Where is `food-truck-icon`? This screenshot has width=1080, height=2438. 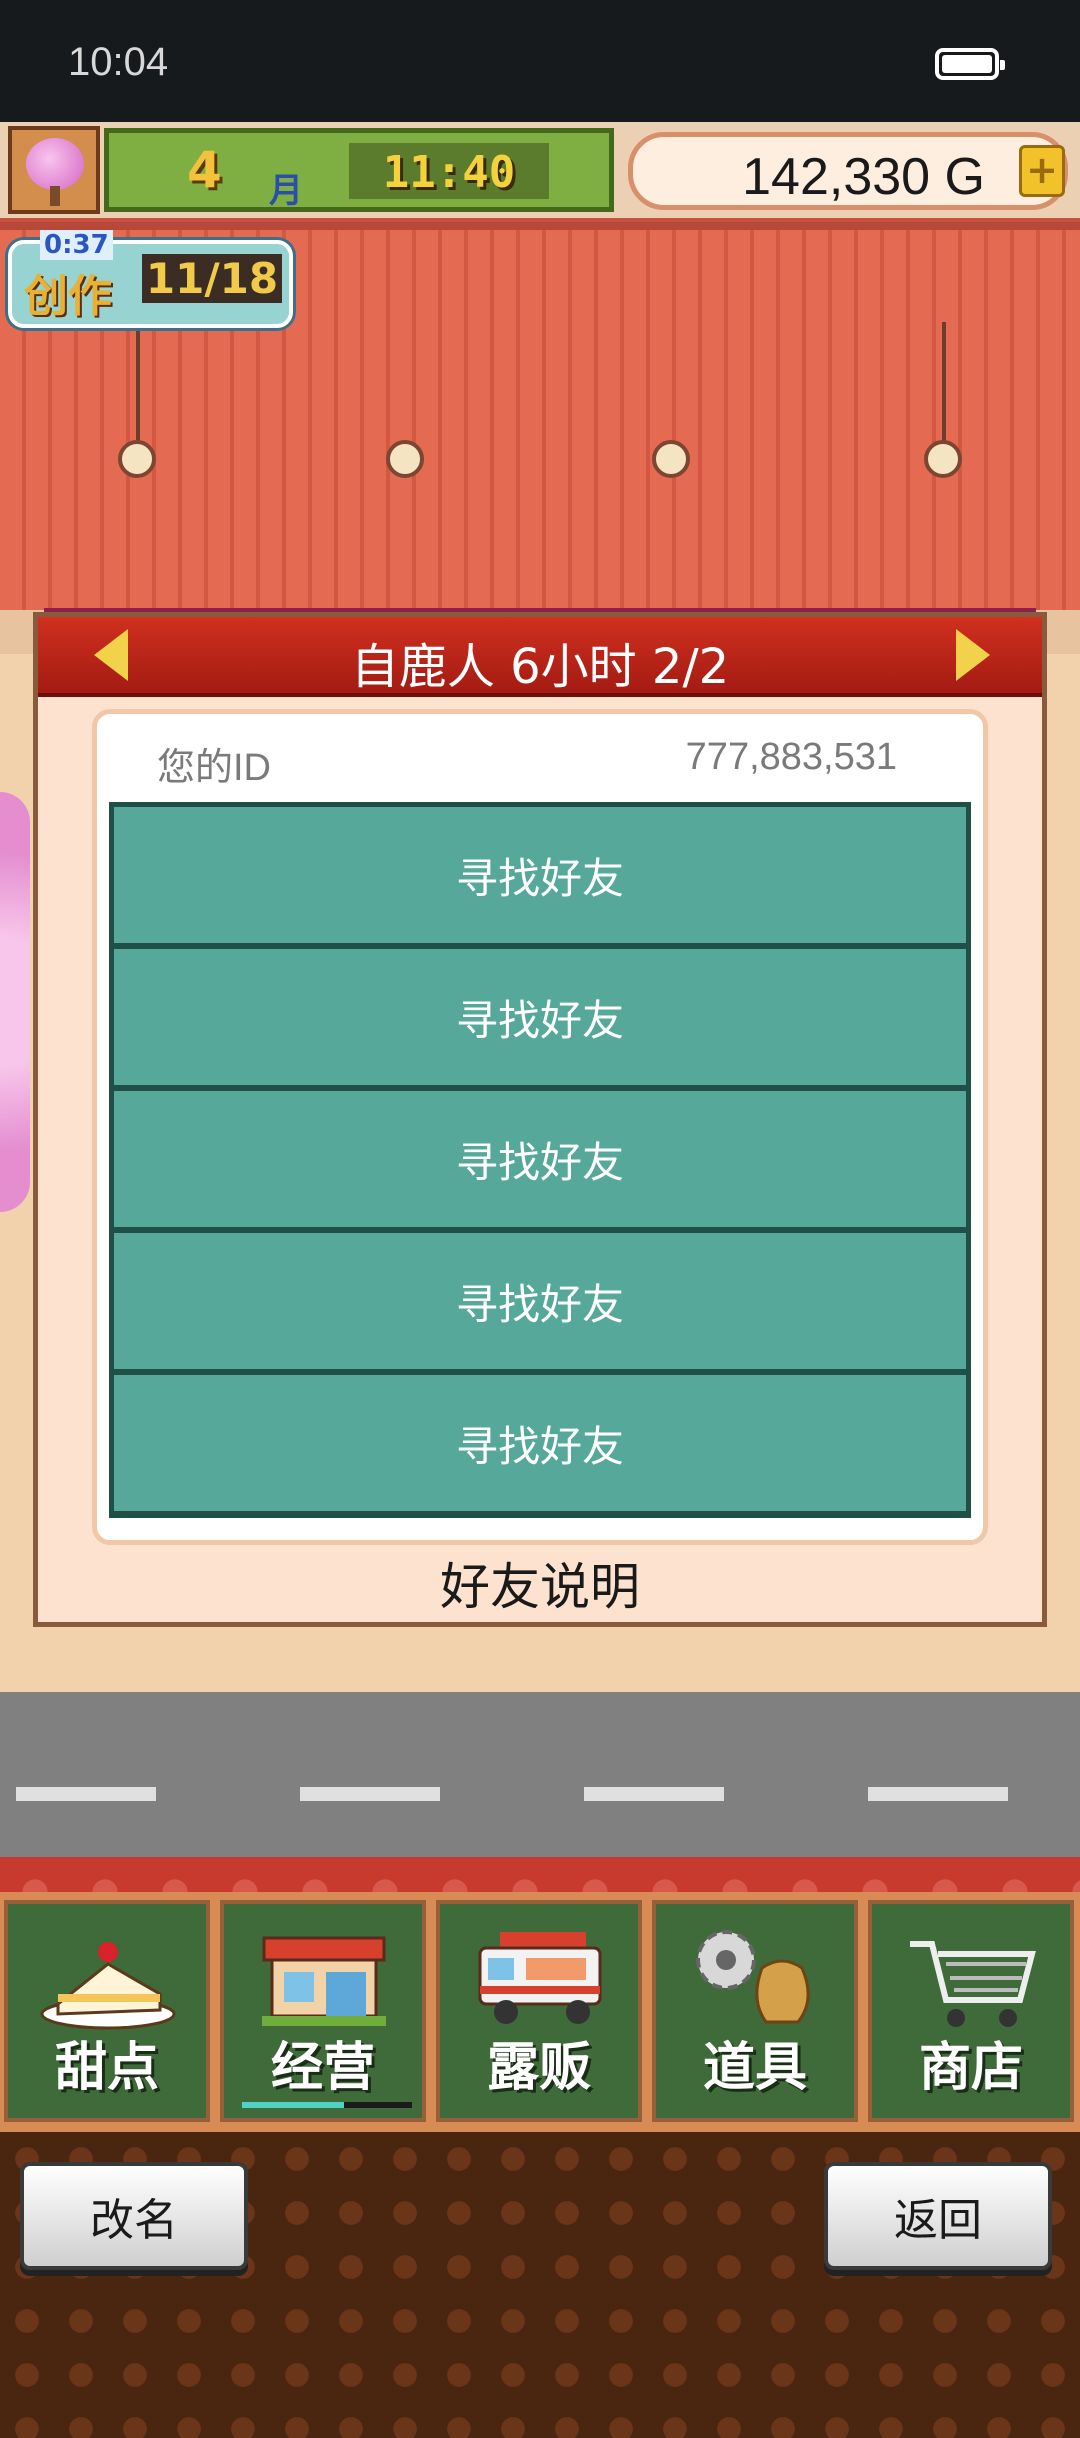
food-truck-icon is located at coordinates (540, 1978).